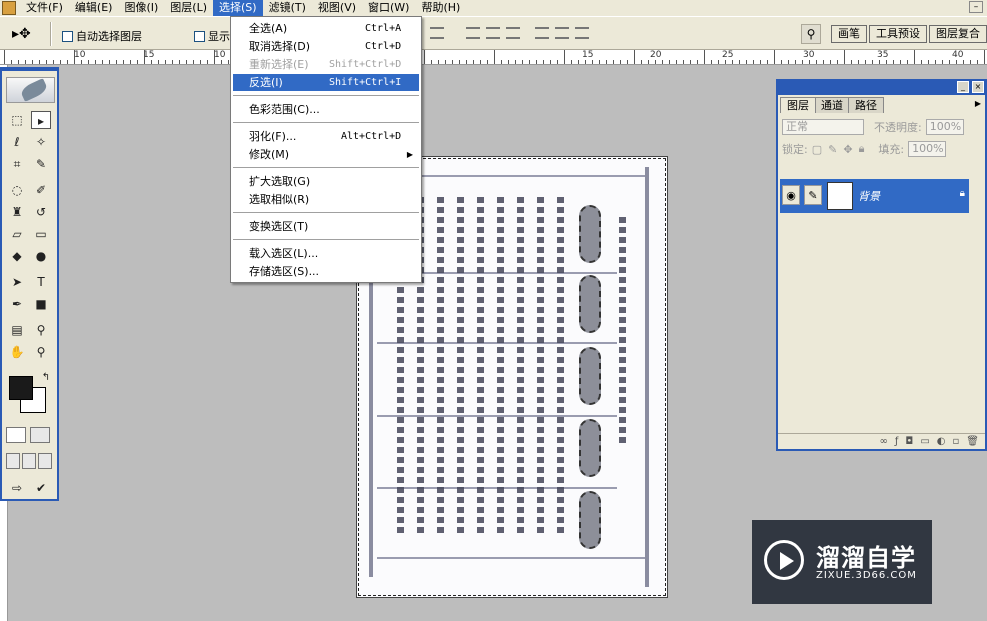 This screenshot has width=987, height=621. What do you see at coordinates (813, 195) in the screenshot?
I see `brush-link-icon: ✎` at bounding box center [813, 195].